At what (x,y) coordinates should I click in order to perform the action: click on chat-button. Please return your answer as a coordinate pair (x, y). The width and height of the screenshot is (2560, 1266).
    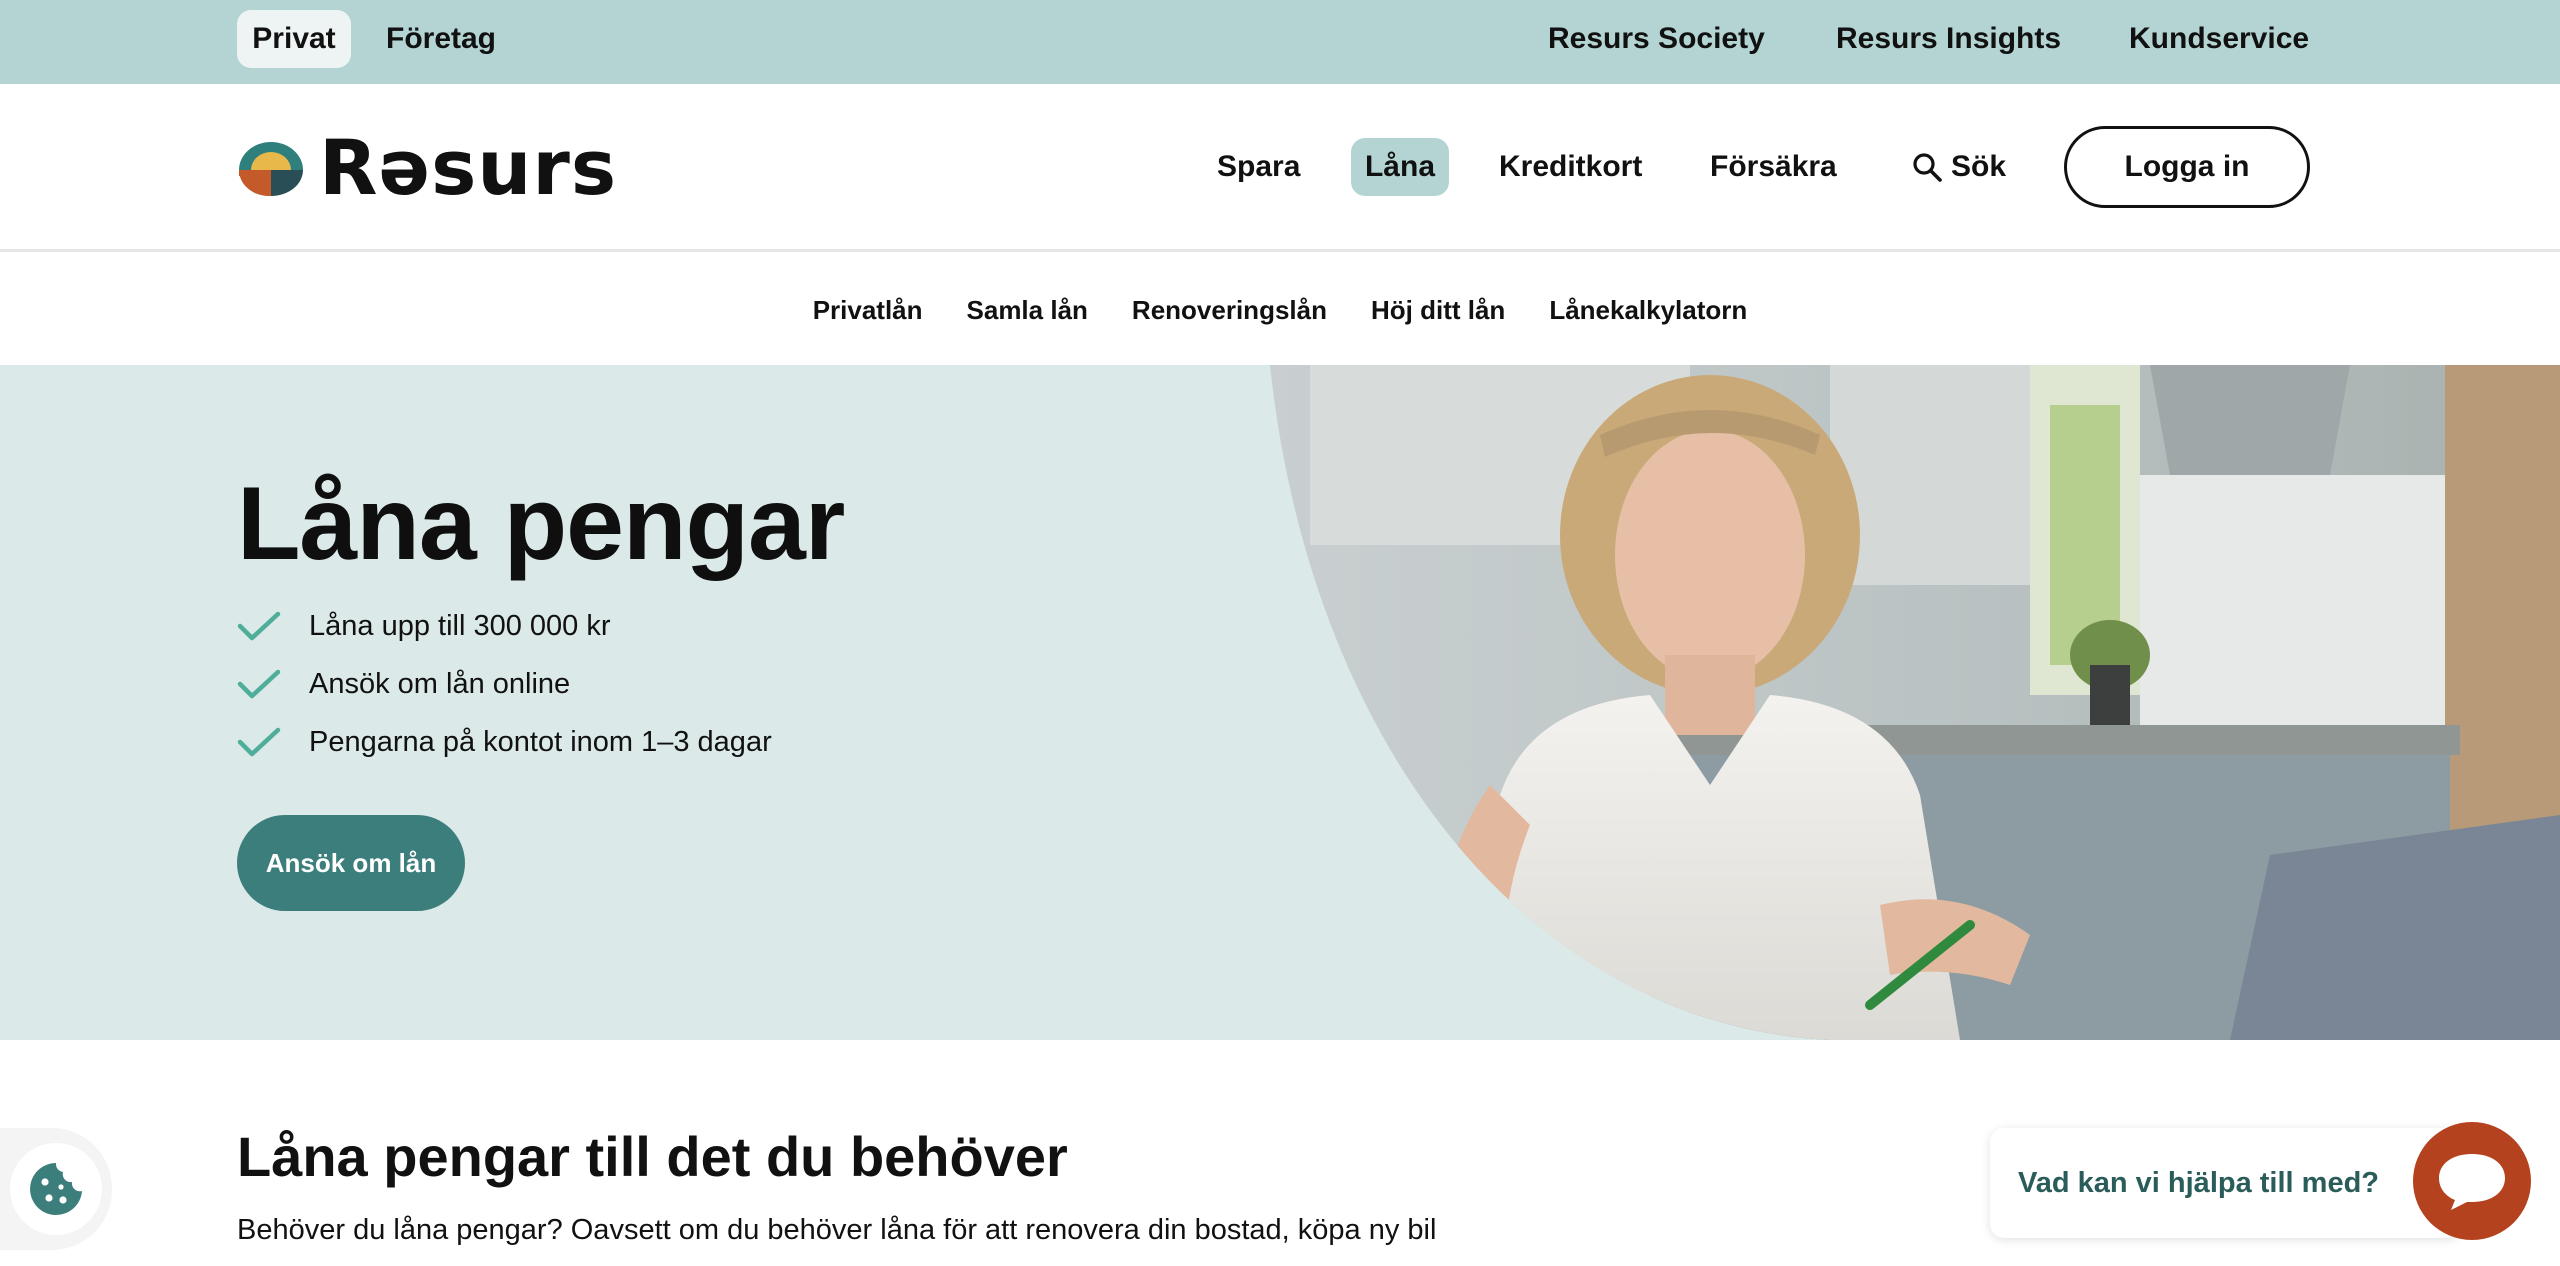
    Looking at the image, I should click on (2472, 1181).